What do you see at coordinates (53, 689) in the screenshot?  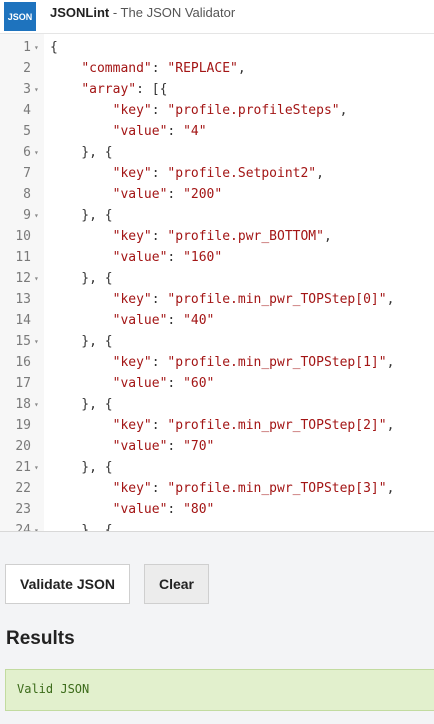 I see `result-message: Valid JSON` at bounding box center [53, 689].